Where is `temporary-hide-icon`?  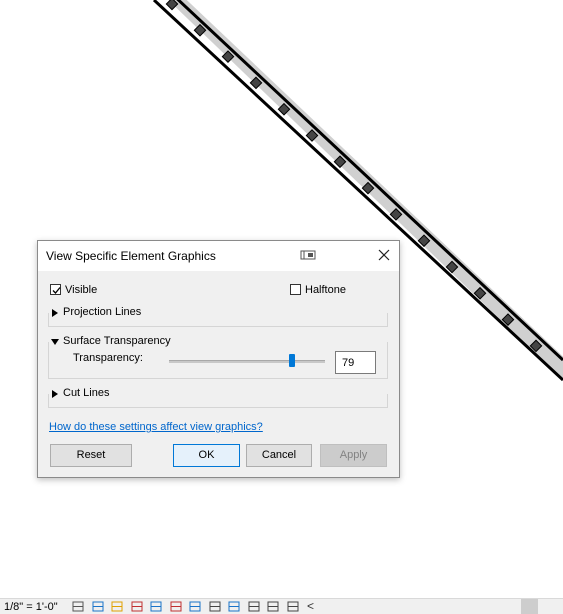 temporary-hide-icon is located at coordinates (195, 606).